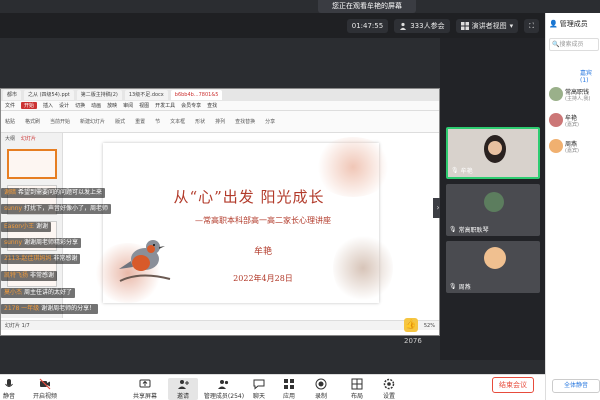 Image resolution: width=600 pixels, height=400 pixels. What do you see at coordinates (28, 138) in the screenshot?
I see `tab-slides: 幻灯片` at bounding box center [28, 138].